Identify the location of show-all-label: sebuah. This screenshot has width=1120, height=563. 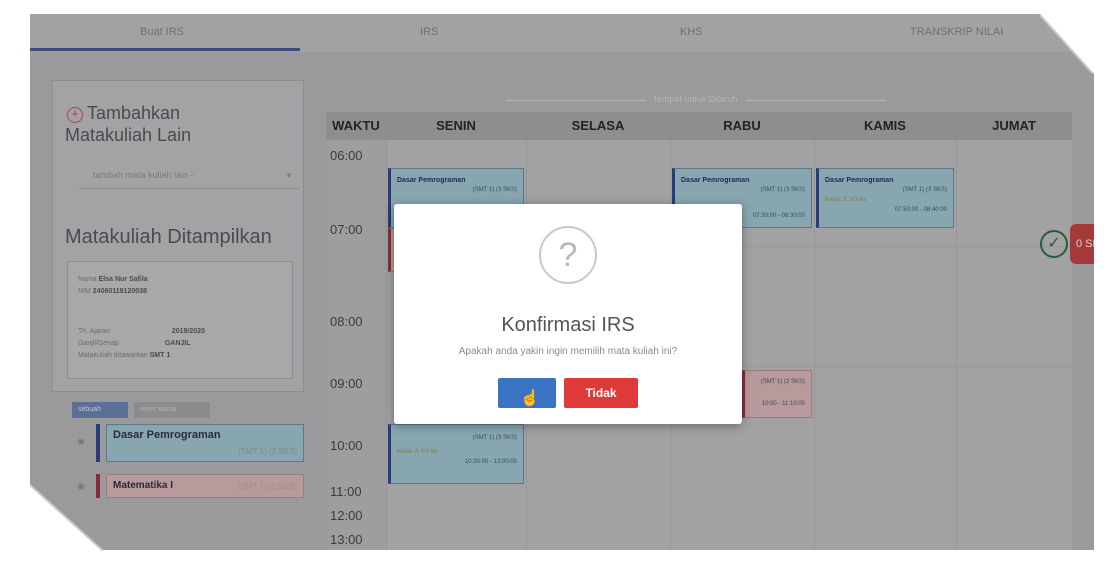
(89, 409).